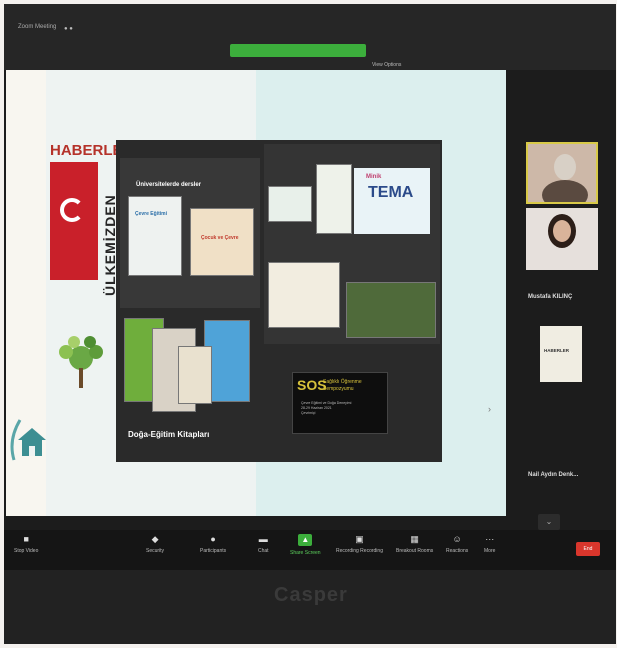 This screenshot has height=648, width=617. What do you see at coordinates (263, 539) in the screenshot?
I see `chat-icon: ▬` at bounding box center [263, 539].